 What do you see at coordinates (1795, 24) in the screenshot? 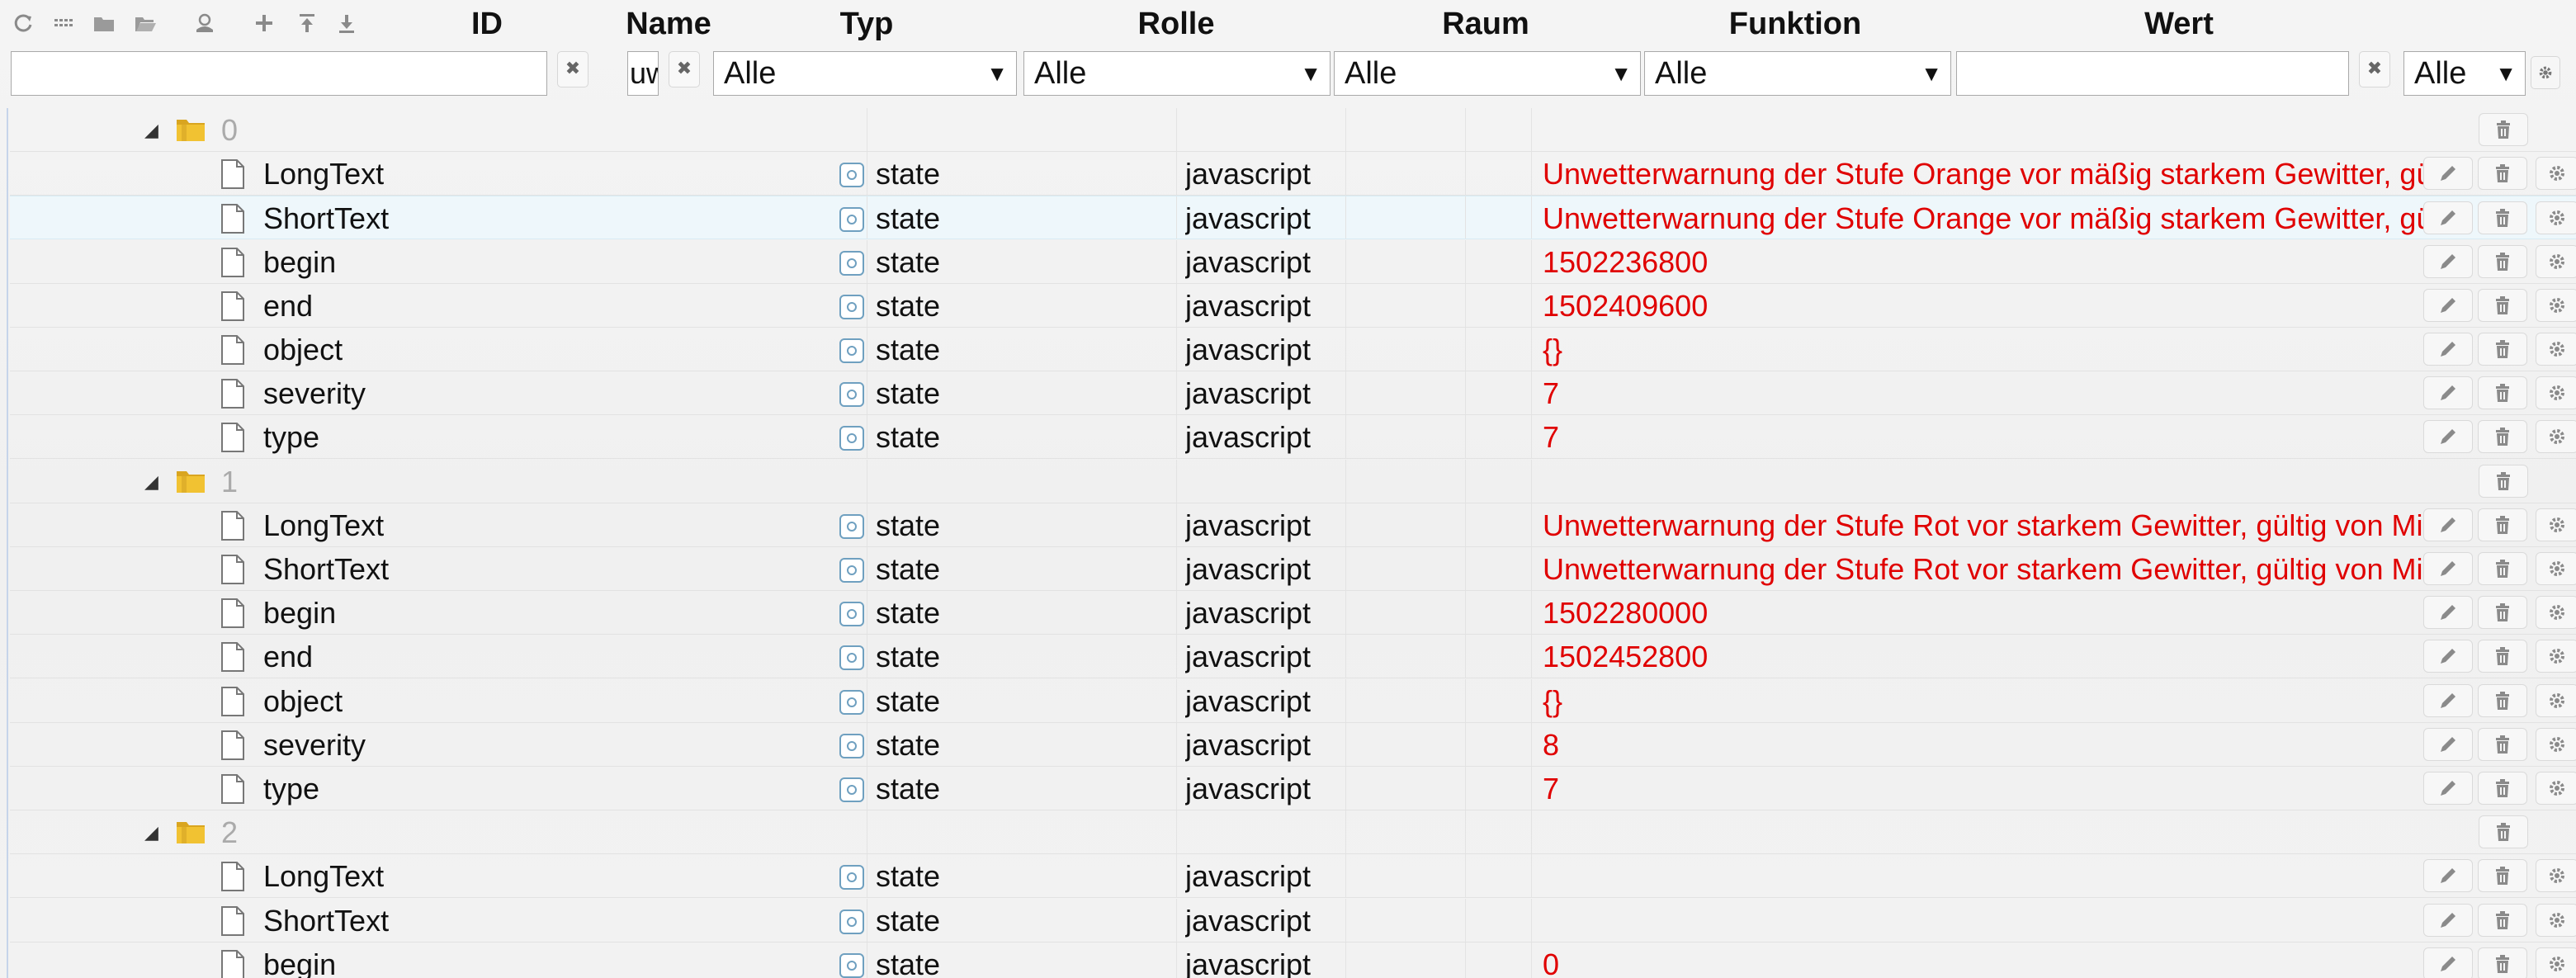
I see `column-header-funktion: Funktion` at bounding box center [1795, 24].